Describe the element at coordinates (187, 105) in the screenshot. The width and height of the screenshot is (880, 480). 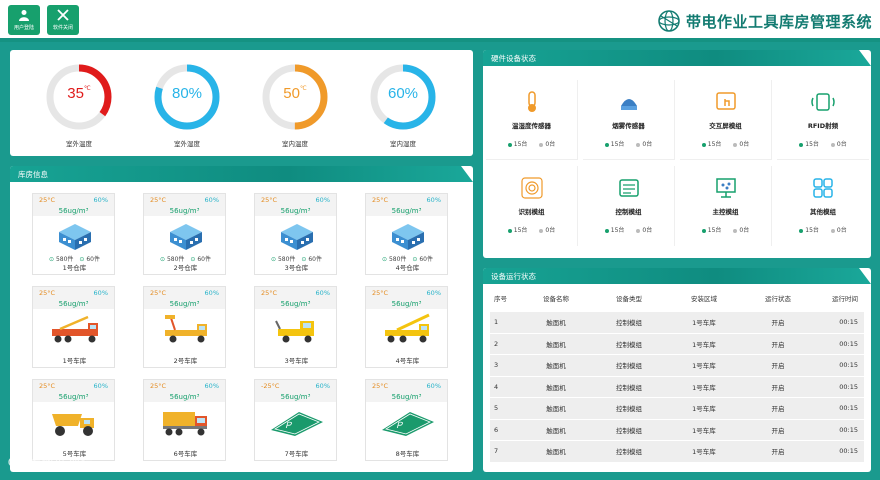
I see `gauge-2: 80% 室外湿度` at that location.